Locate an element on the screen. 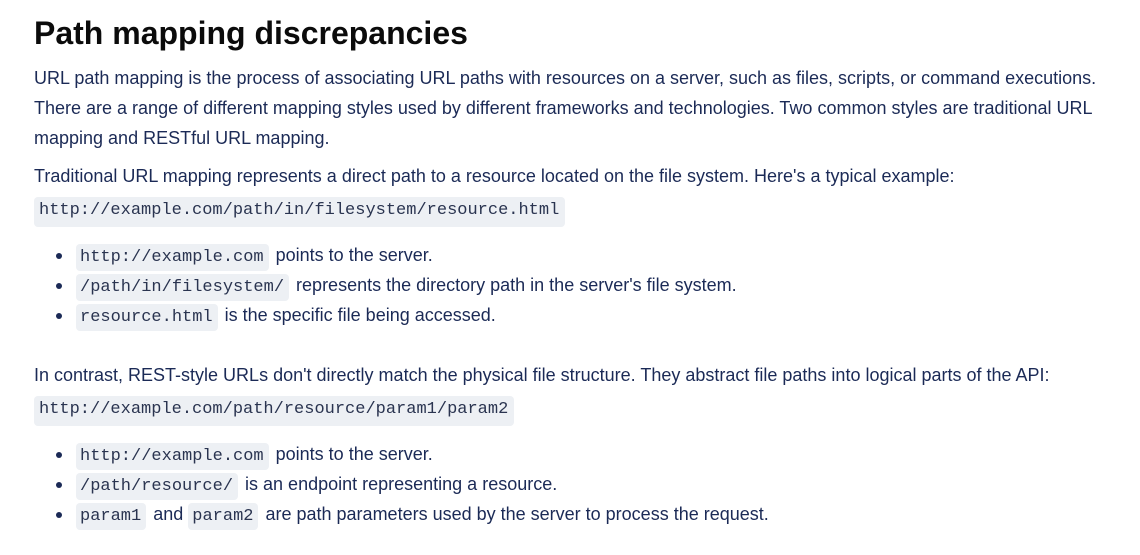 The width and height of the screenshot is (1140, 555). list-item-text: is the specific file being accessed. is located at coordinates (357, 315).